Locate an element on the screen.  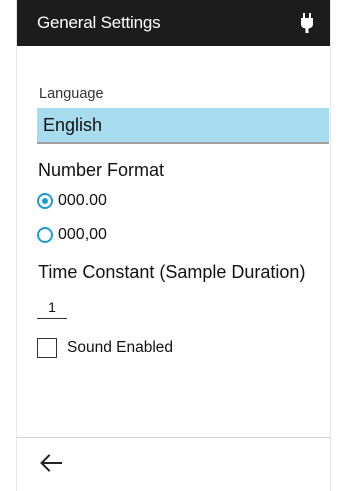
radio-unchecked-icon is located at coordinates (45, 235).